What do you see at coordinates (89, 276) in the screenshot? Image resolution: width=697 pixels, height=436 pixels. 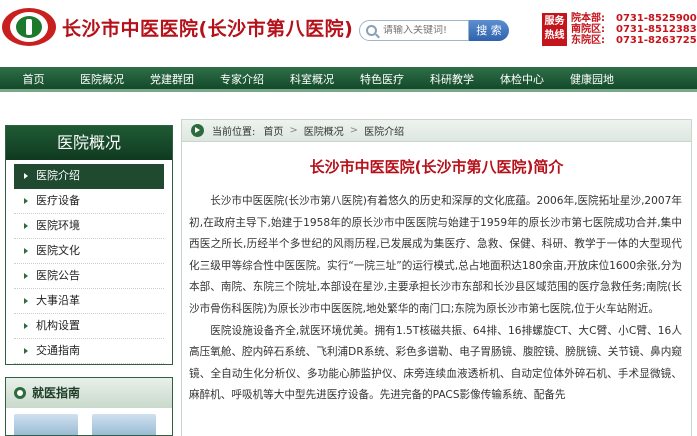 I see `sidebar-item-notices: 医院公告` at bounding box center [89, 276].